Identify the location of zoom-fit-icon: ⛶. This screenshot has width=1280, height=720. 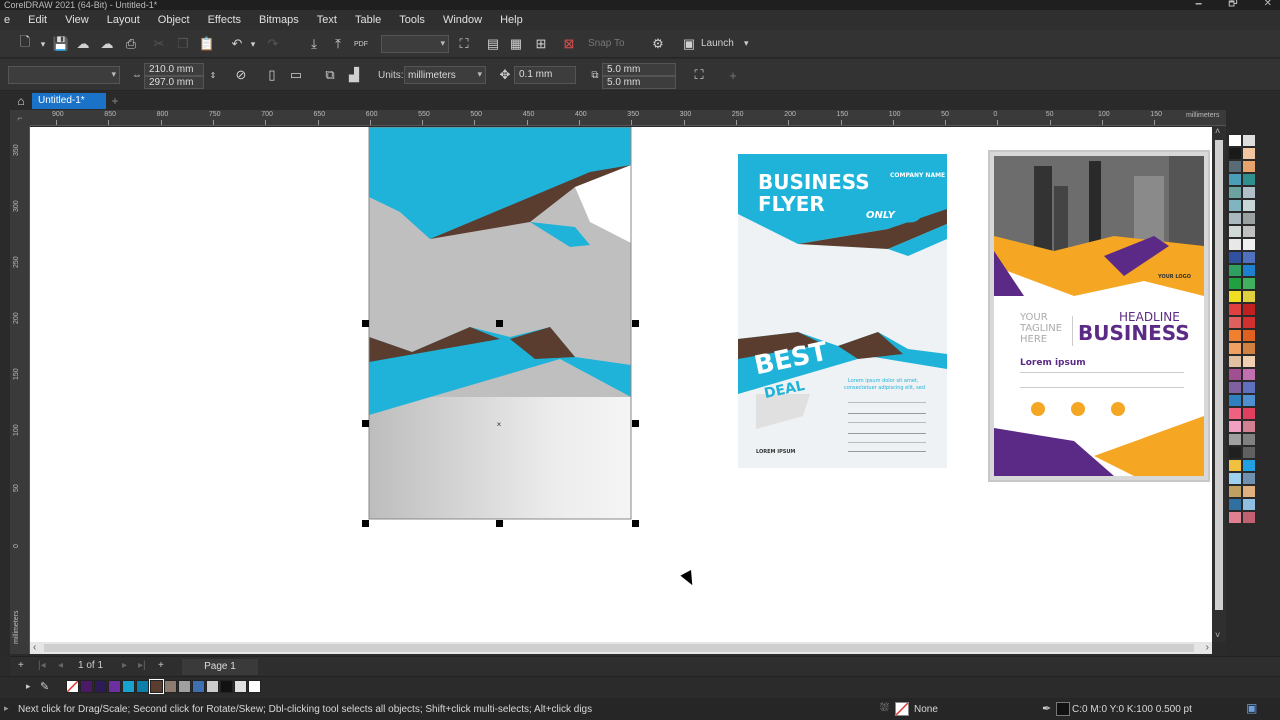
(464, 44).